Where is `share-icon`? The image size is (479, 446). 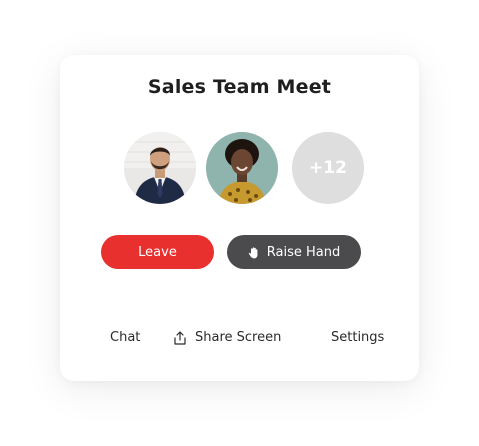 share-icon is located at coordinates (180, 337).